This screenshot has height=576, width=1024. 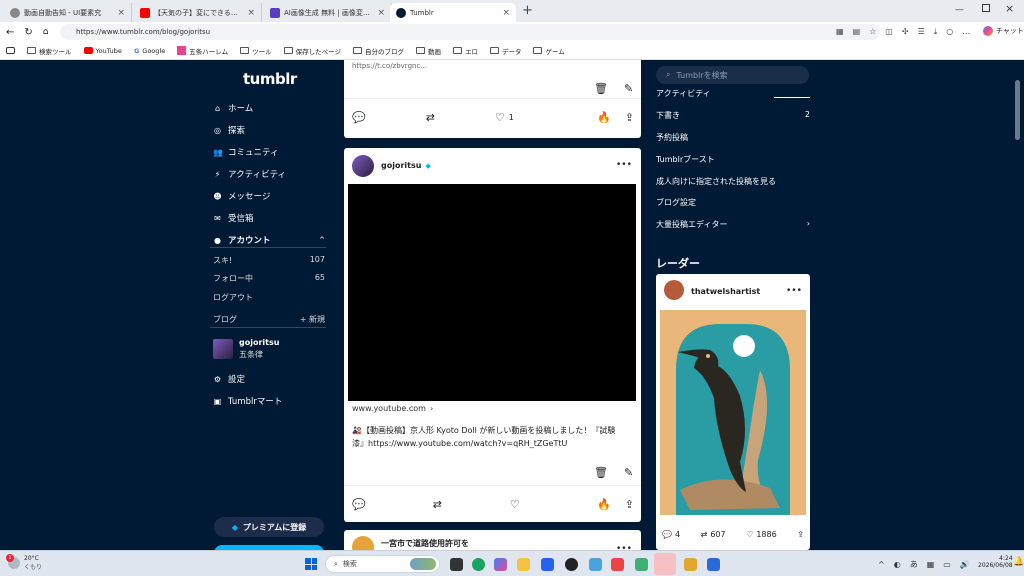 I want to click on grid-icon: ▦, so click(x=931, y=564).